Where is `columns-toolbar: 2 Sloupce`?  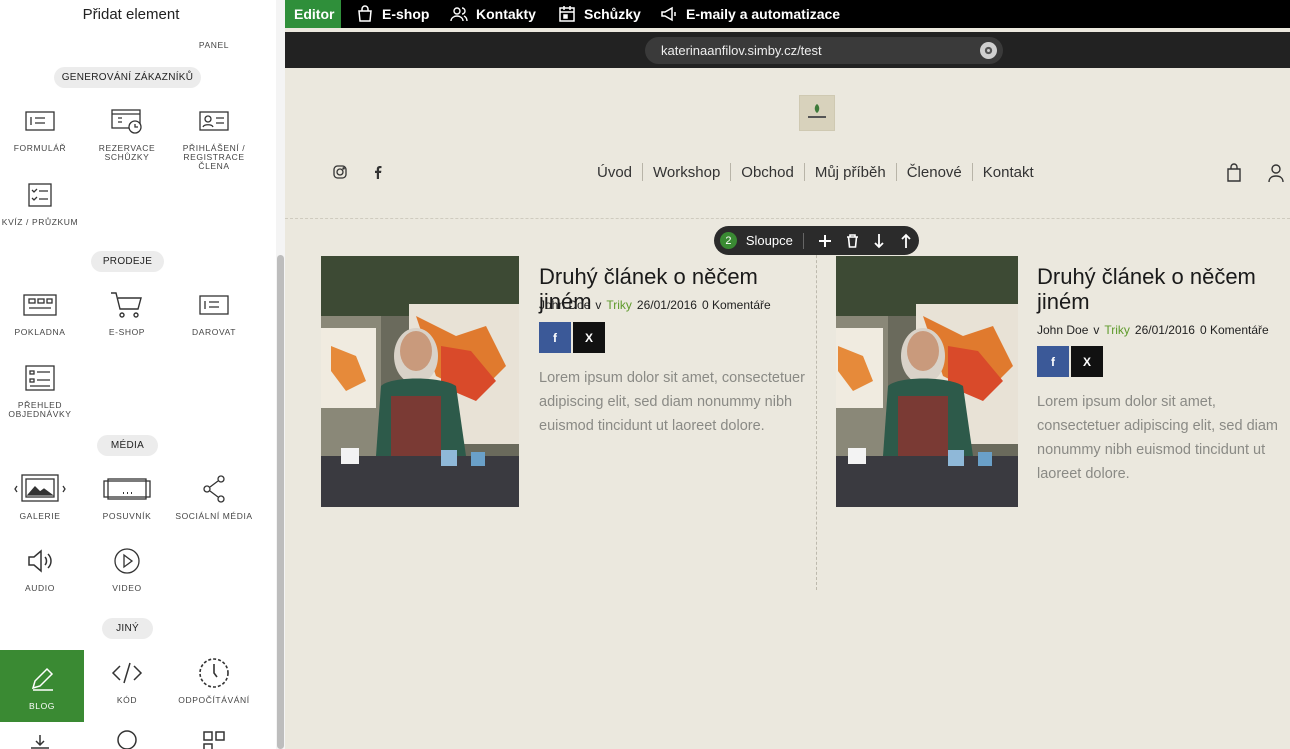 columns-toolbar: 2 Sloupce is located at coordinates (816, 240).